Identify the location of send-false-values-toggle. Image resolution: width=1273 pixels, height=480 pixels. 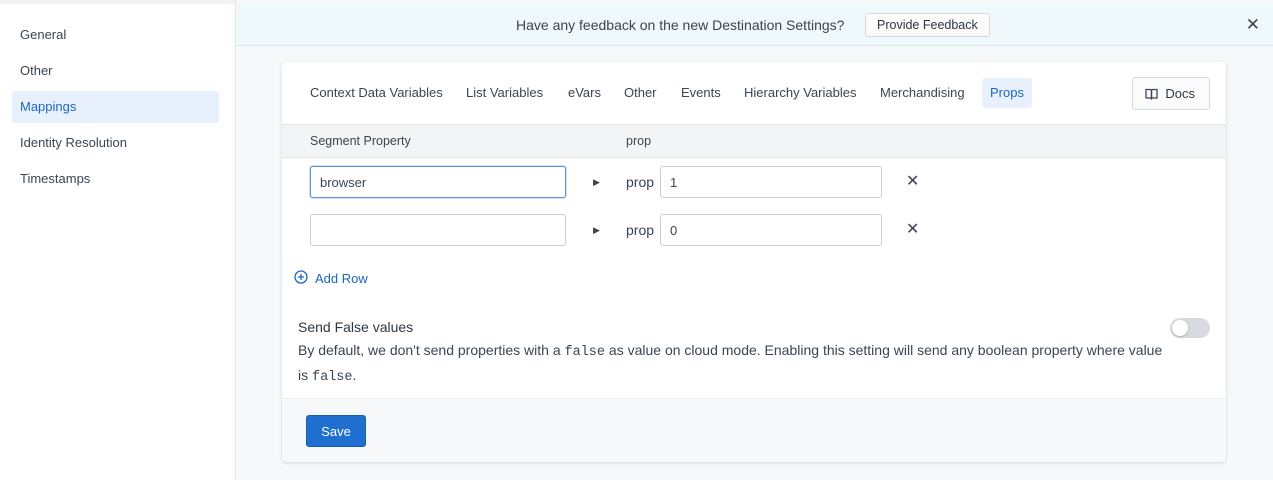
(1190, 328).